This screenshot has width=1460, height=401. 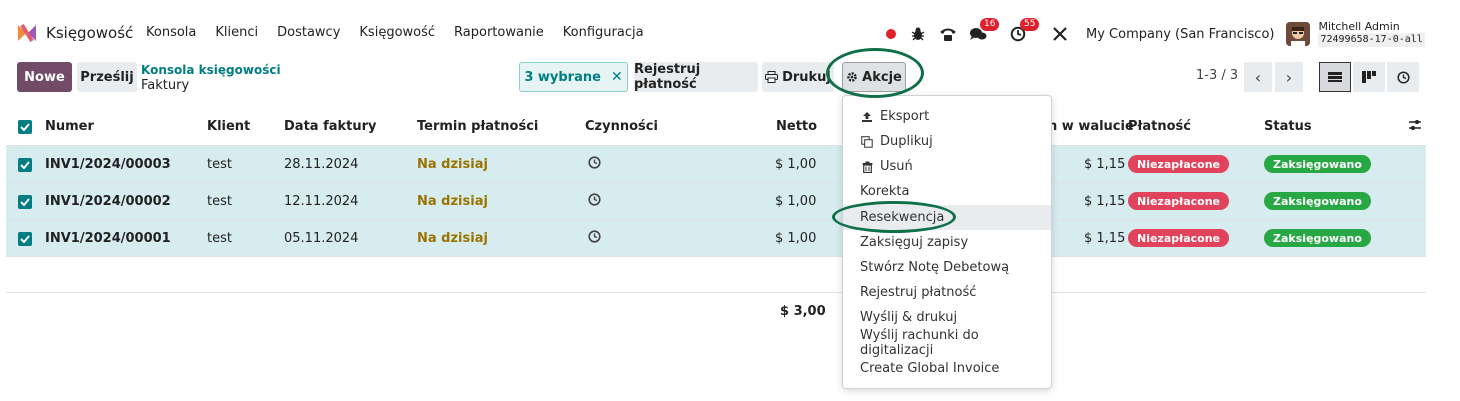 I want to click on menu-item-create-global-invoice: Create Global Invoice, so click(x=947, y=368).